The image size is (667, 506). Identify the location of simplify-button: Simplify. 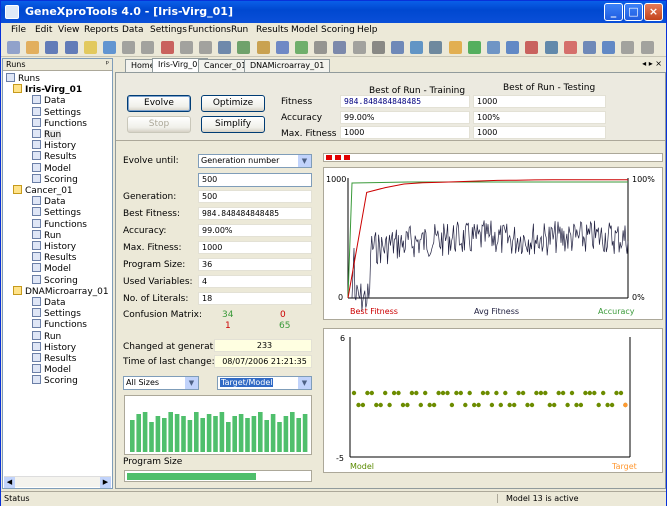
(233, 124).